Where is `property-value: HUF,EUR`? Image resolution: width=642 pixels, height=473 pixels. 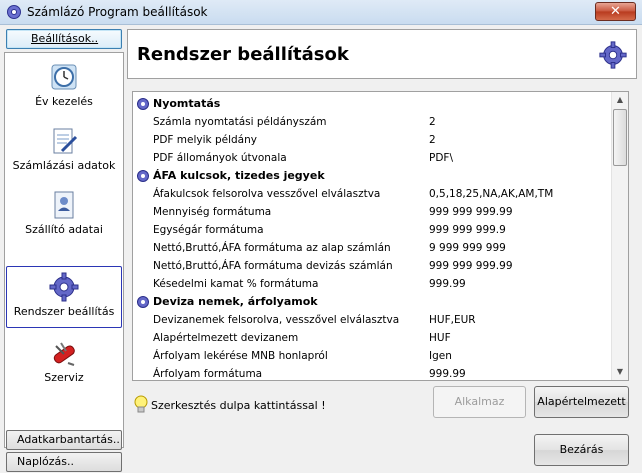 property-value: HUF,EUR is located at coordinates (452, 320).